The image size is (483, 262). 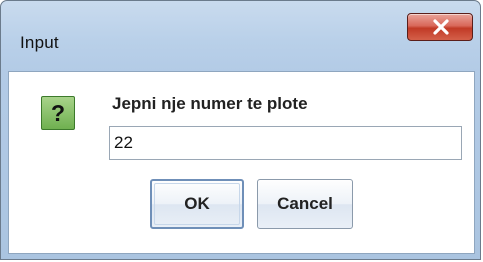 I want to click on close-icon, so click(x=441, y=27).